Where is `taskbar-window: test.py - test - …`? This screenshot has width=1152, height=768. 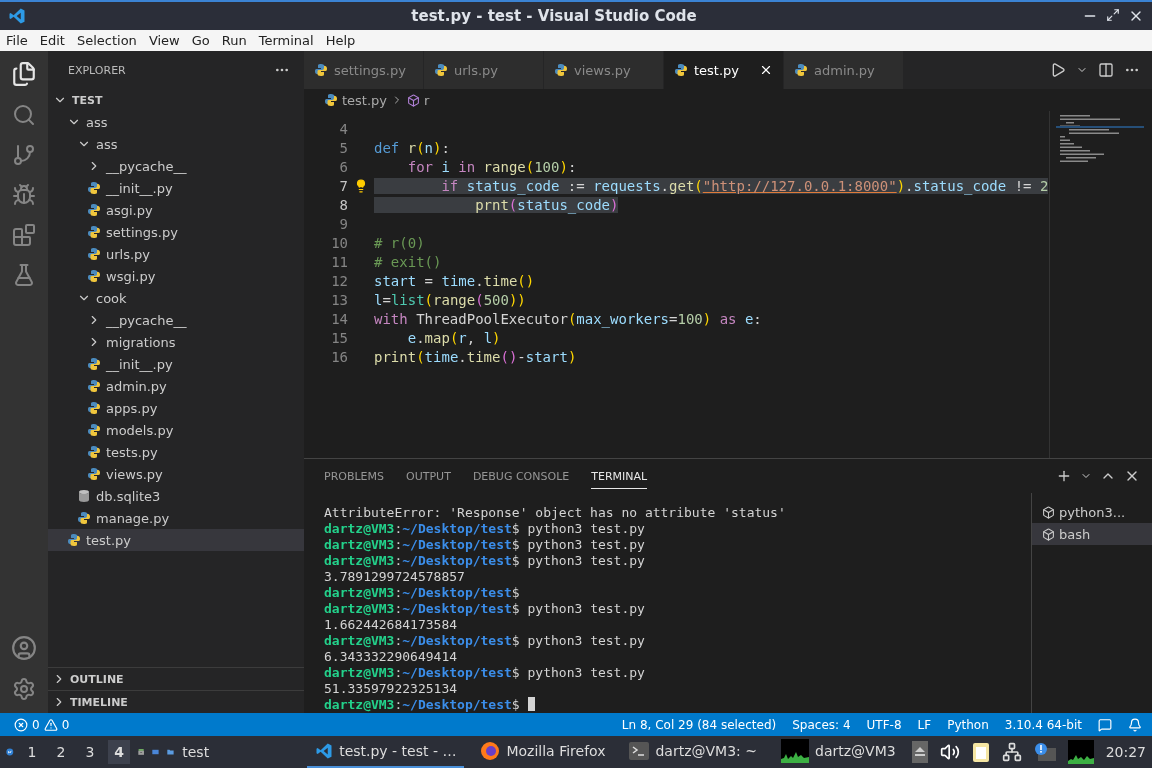 taskbar-window: test.py - test - … is located at coordinates (386, 752).